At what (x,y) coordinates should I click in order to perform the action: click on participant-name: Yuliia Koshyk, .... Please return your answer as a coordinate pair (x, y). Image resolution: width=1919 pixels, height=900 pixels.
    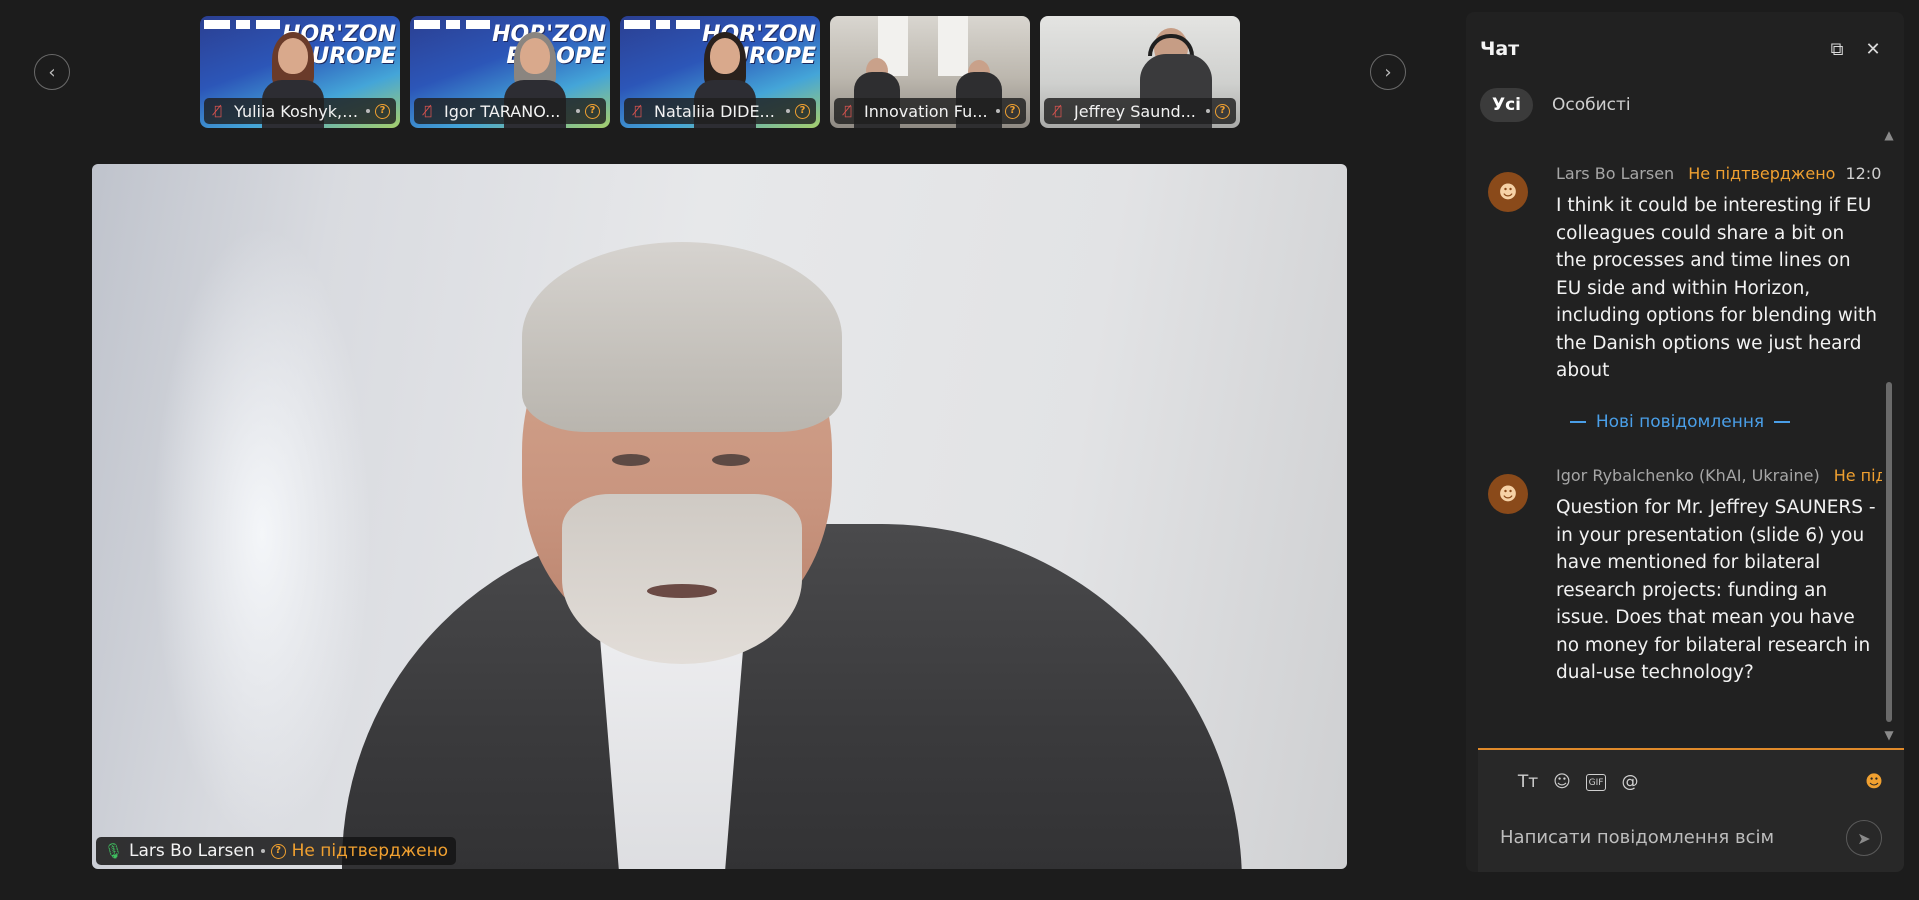
    Looking at the image, I should click on (297, 111).